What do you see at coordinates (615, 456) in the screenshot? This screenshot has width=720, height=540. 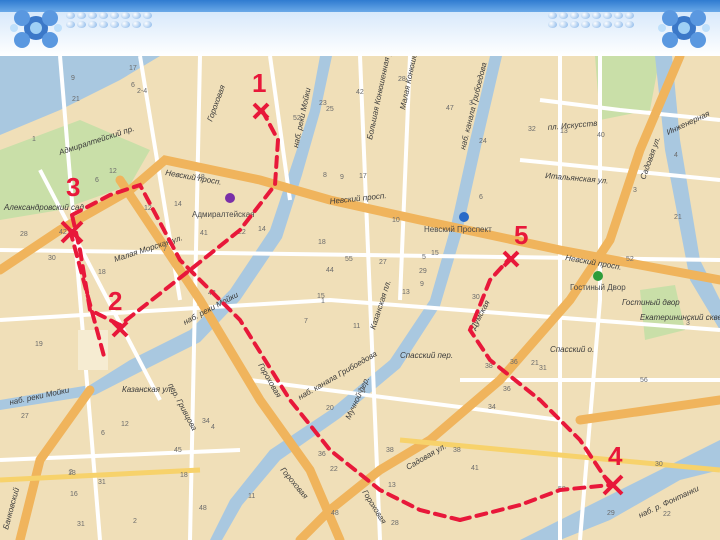 I see `route-number-4: 4` at bounding box center [615, 456].